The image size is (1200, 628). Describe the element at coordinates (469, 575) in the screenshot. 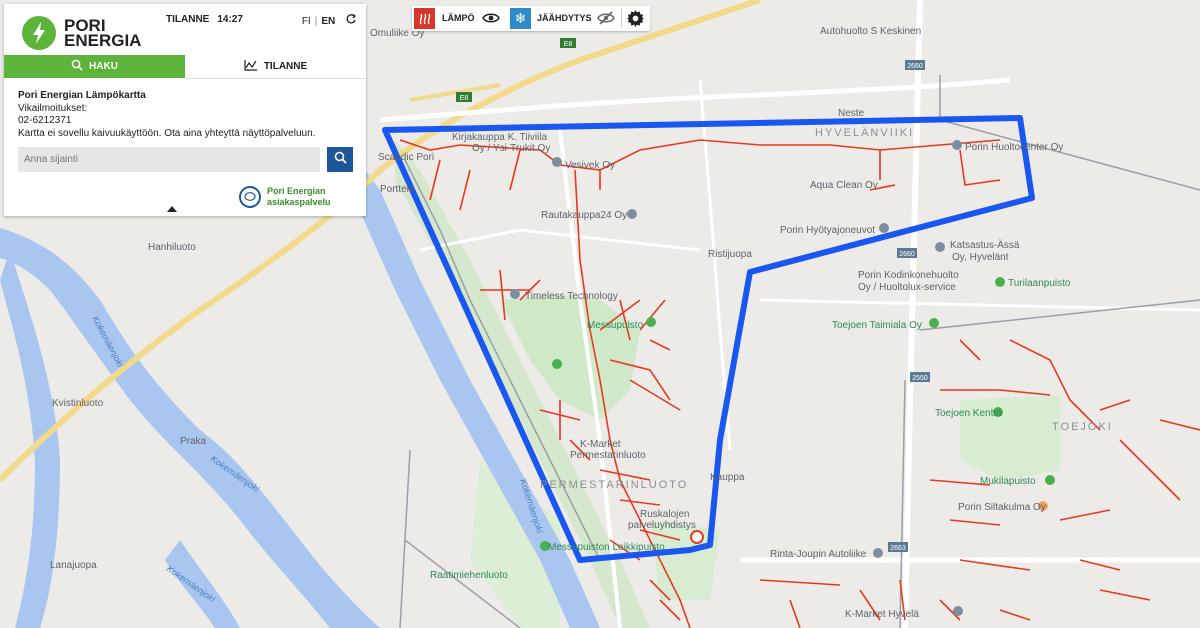

I see `svg-text: Raatimiehenluoto` at that location.